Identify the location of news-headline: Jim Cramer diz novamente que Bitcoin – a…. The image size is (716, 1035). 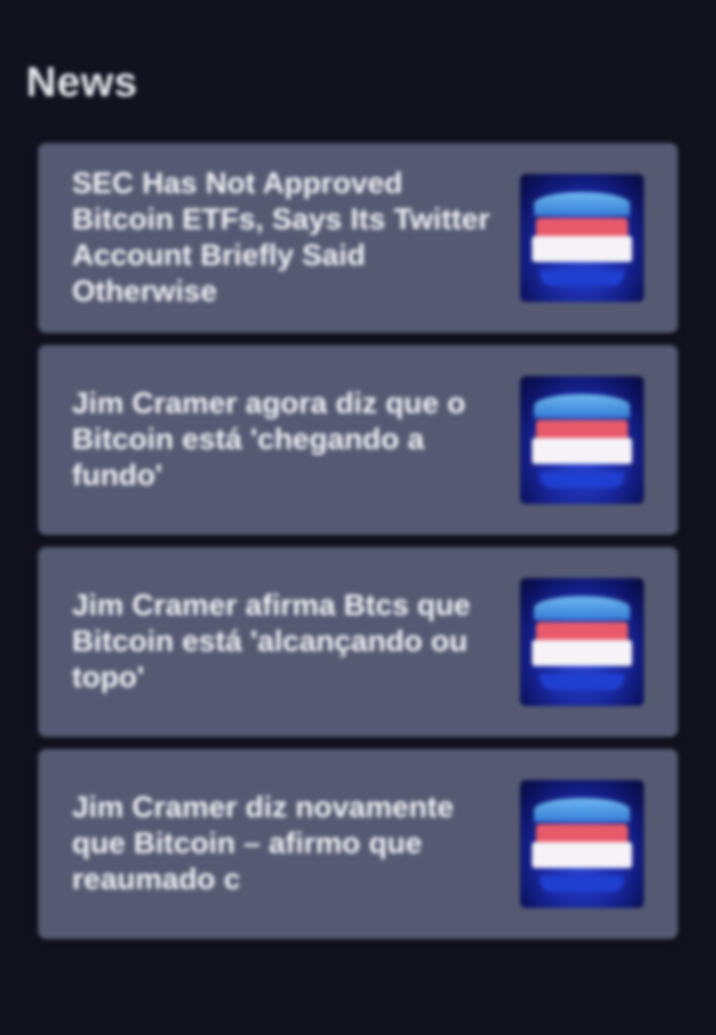
(263, 843).